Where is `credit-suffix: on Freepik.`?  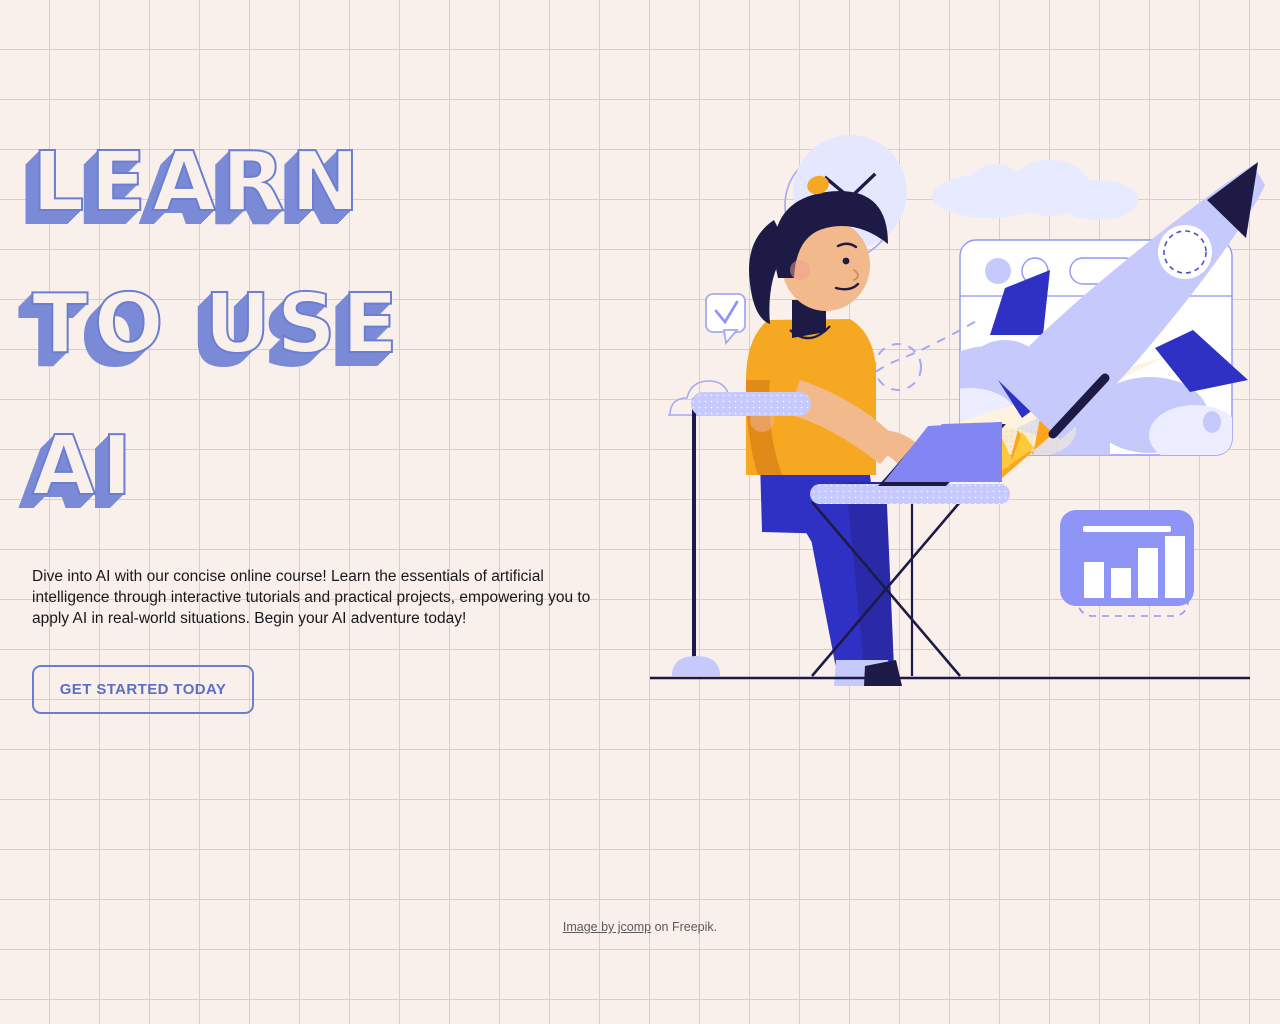 credit-suffix: on Freepik. is located at coordinates (684, 927).